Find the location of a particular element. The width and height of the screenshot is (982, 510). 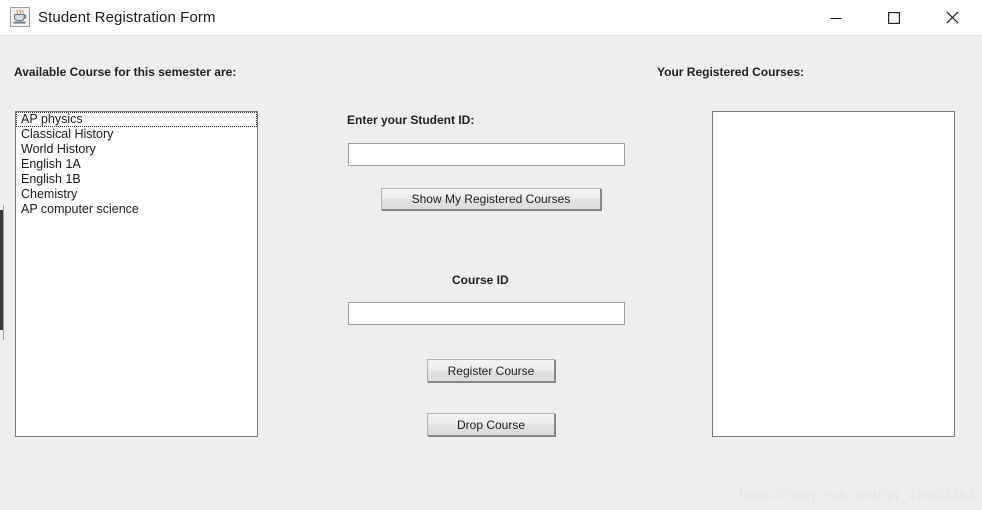

window-title: Student Registration Form is located at coordinates (127, 17).